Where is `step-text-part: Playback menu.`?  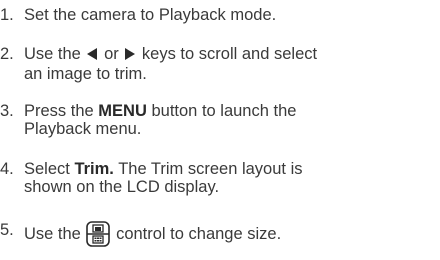
step-text-part: Playback menu. is located at coordinates (83, 129).